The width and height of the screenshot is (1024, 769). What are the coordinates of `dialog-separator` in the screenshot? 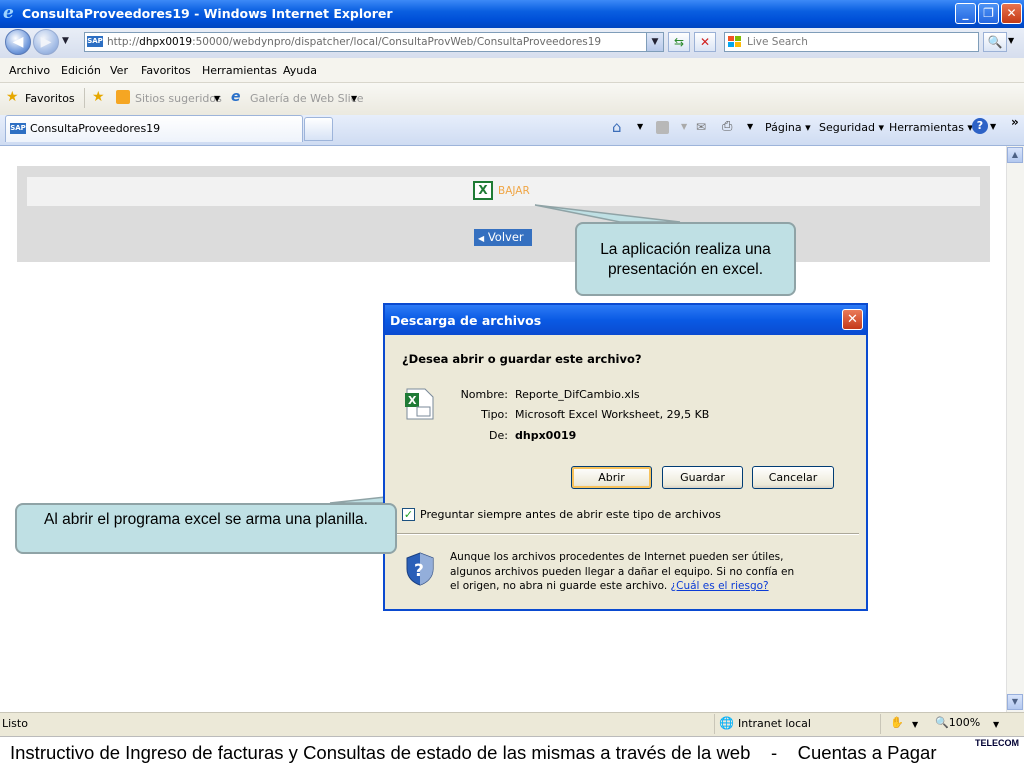 It's located at (628, 534).